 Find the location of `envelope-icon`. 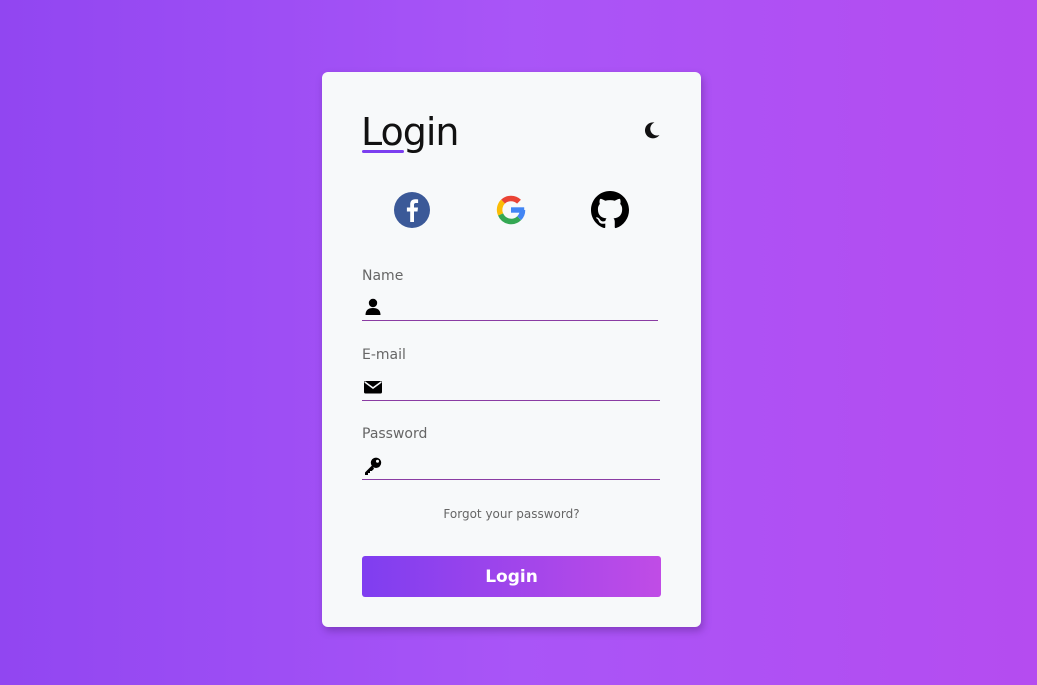

envelope-icon is located at coordinates (373, 387).